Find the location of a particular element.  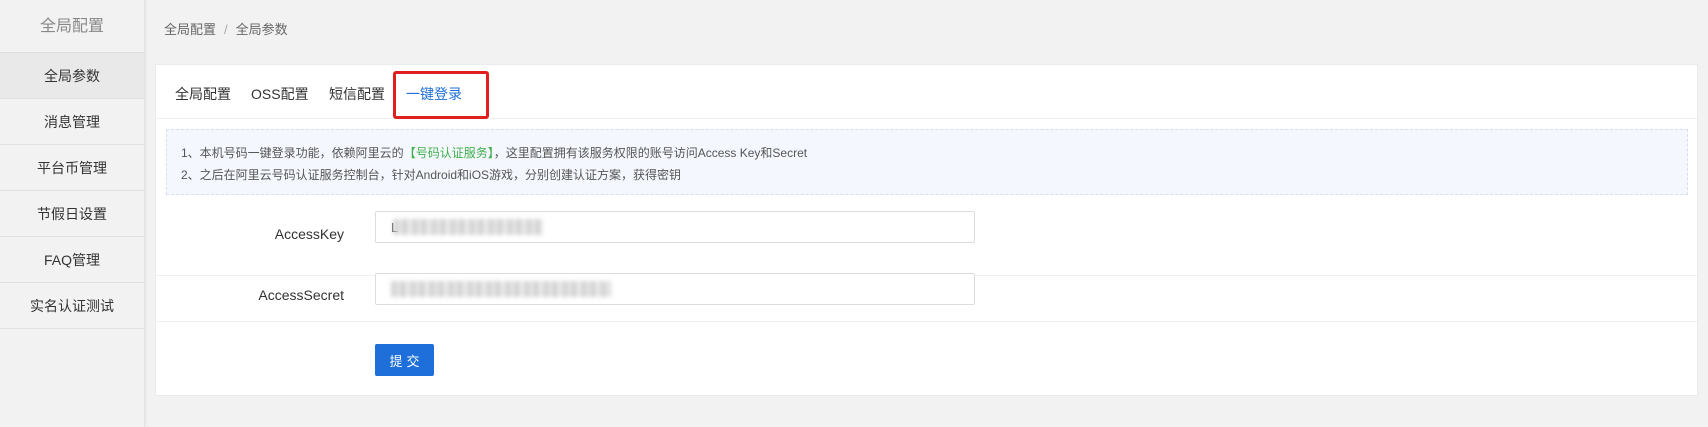

form-row-accesssecret: AccessSecret is located at coordinates (926, 289).